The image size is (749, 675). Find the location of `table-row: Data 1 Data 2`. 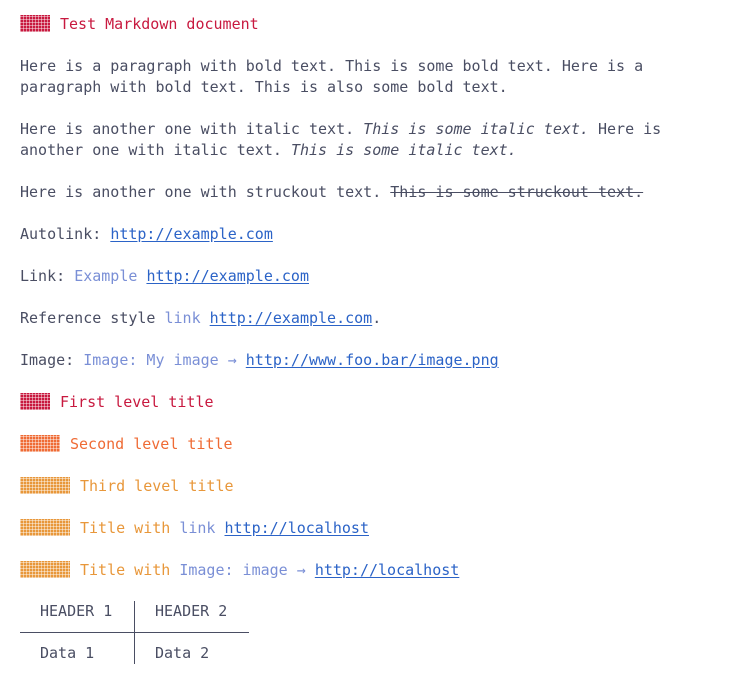

table-row: Data 1 Data 2 is located at coordinates (134, 648).